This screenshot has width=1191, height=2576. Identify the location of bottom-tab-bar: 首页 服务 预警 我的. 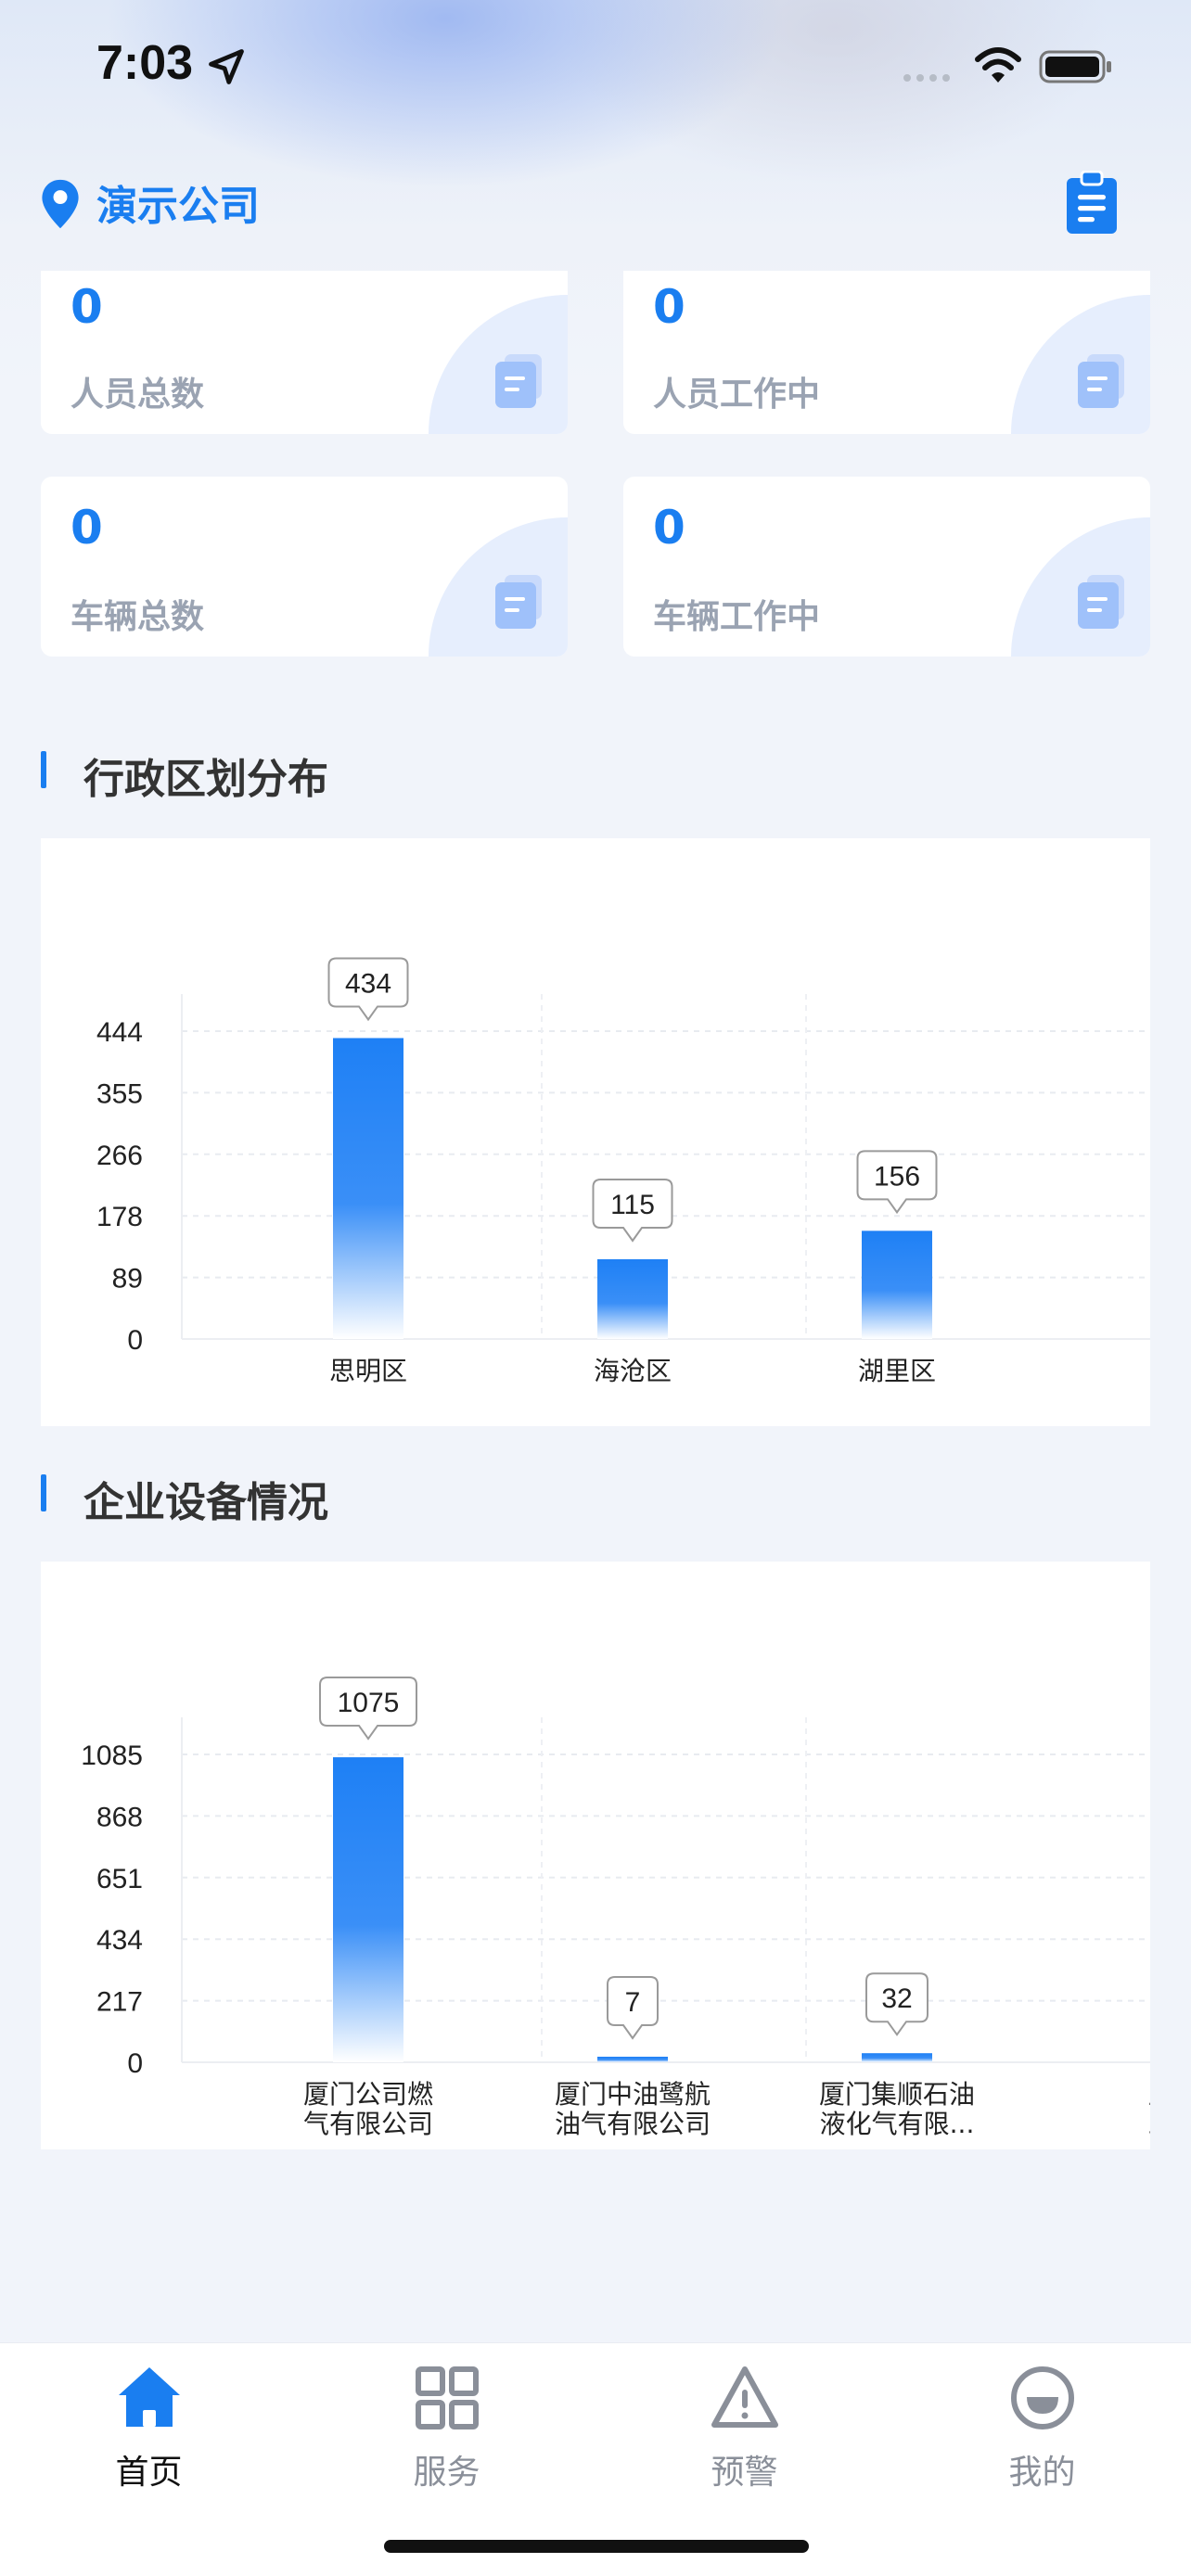
(595, 2459).